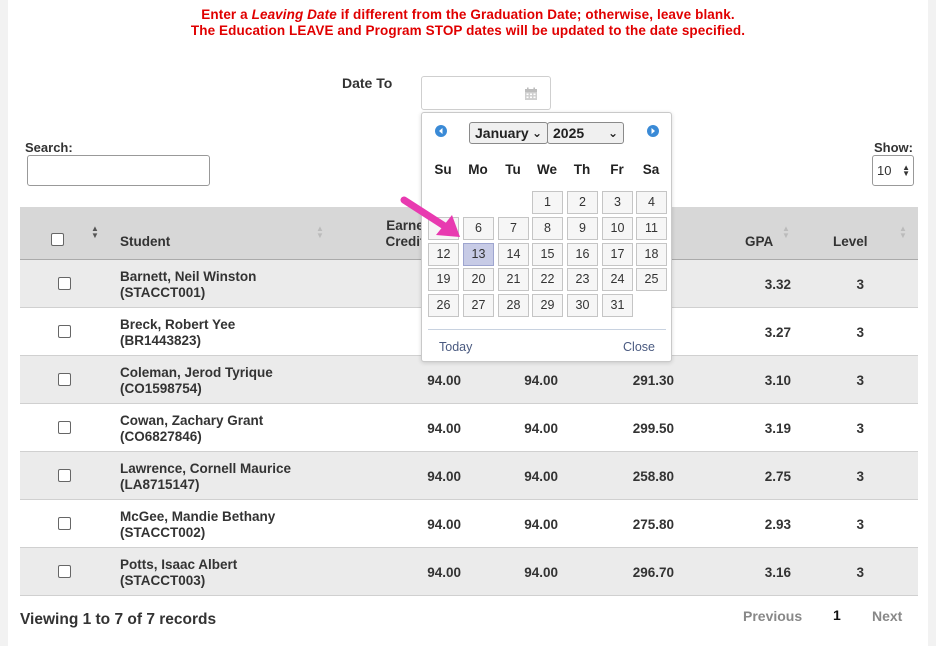 This screenshot has width=936, height=646. I want to click on records-info: Viewing 1 to 7 of 7 records, so click(118, 619).